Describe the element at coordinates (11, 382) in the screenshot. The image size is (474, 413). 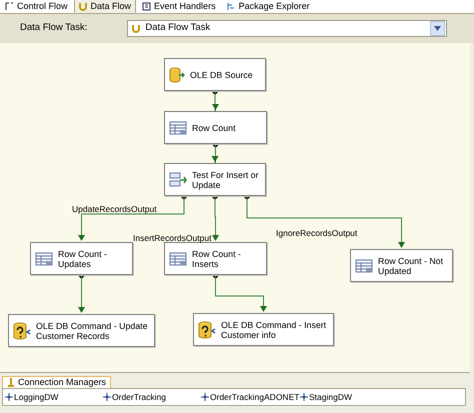
I see `key-icon` at that location.